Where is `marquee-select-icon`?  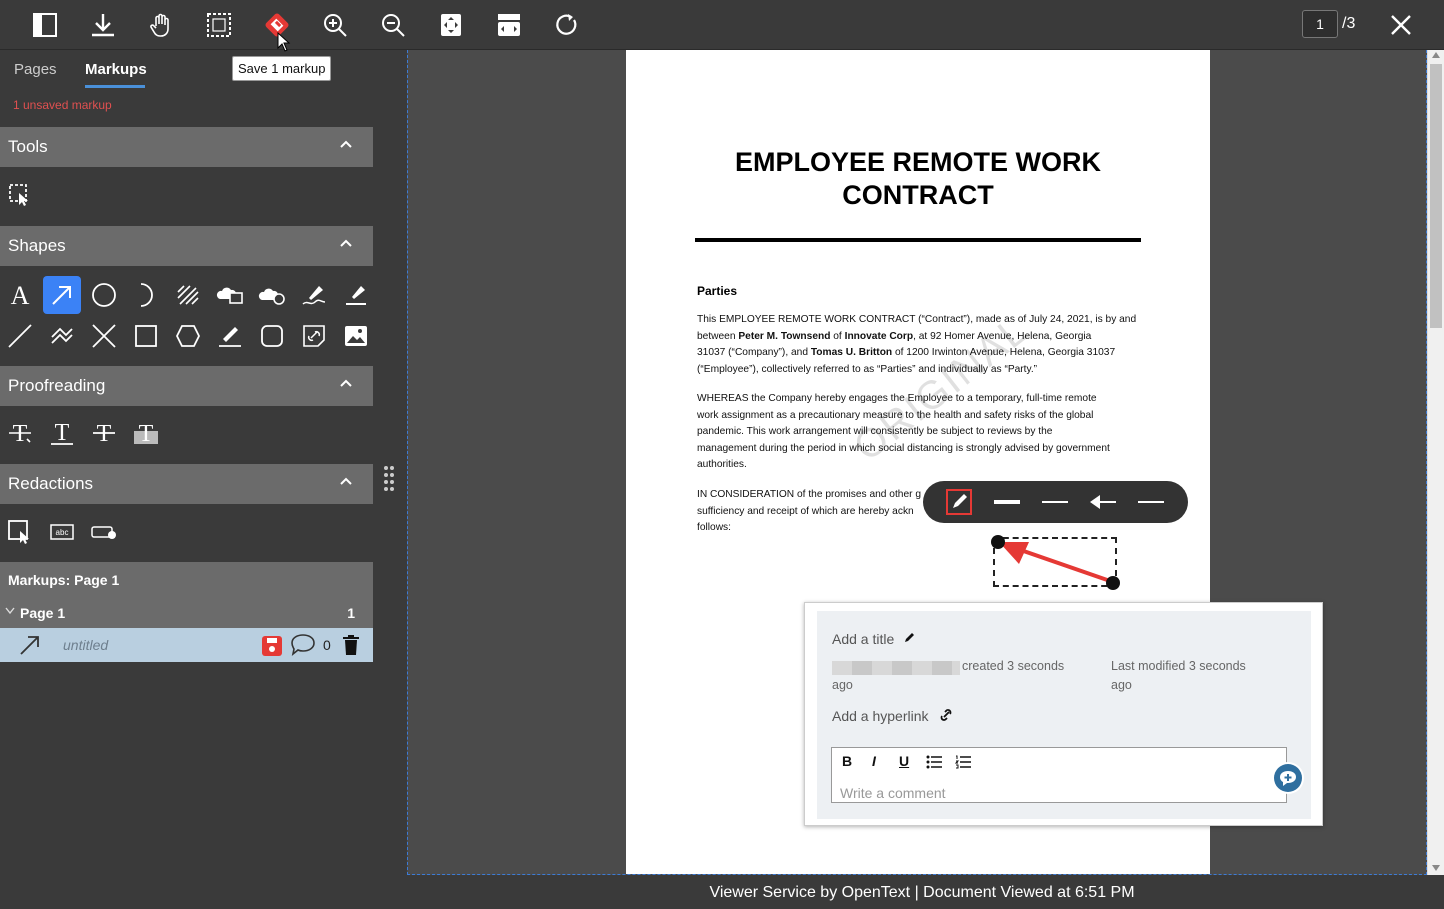 marquee-select-icon is located at coordinates (219, 25).